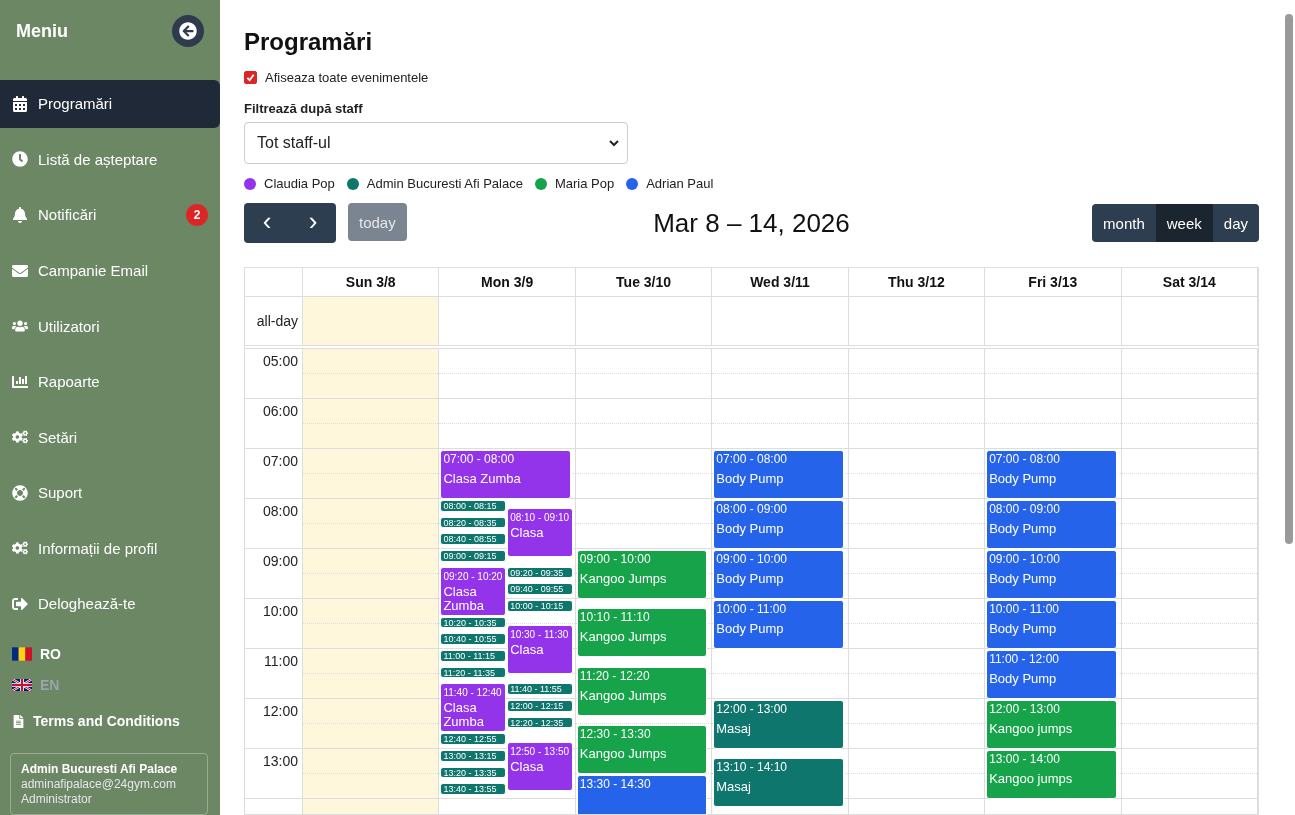 The image size is (1295, 815). I want to click on calendar-event: 09:20 - 09:35, so click(540, 572).